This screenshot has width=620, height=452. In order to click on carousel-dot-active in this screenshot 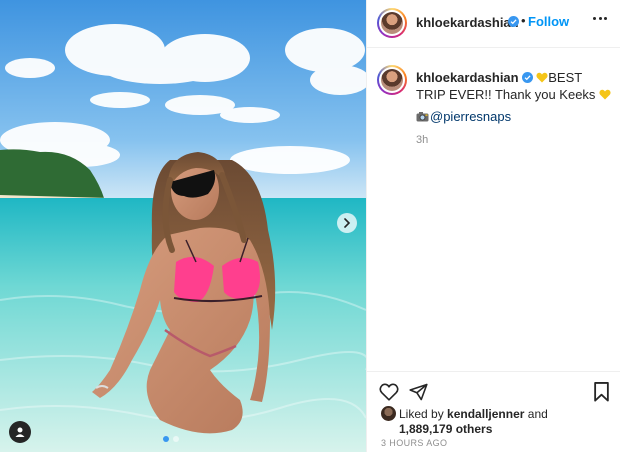, I will do `click(166, 439)`.